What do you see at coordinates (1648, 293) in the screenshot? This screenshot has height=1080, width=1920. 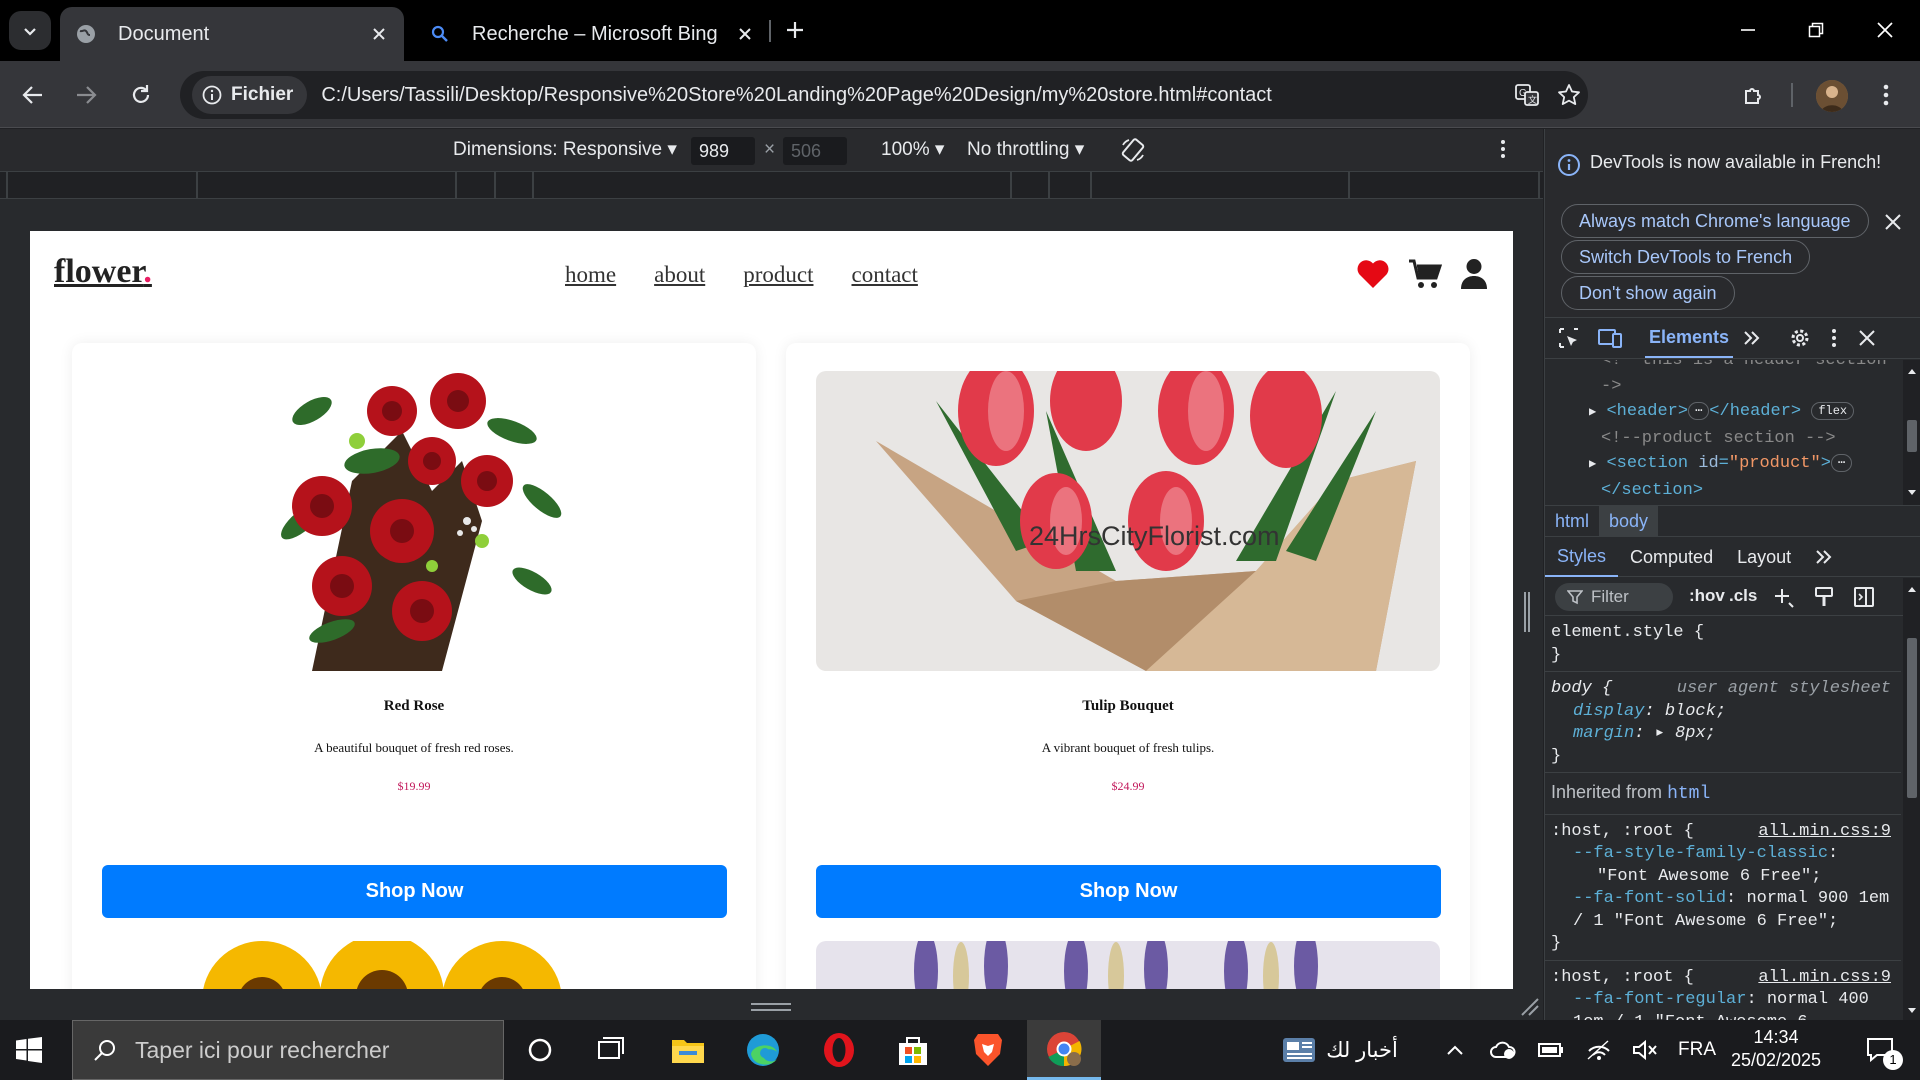 I see `dont-show-again-button: Don't show again` at bounding box center [1648, 293].